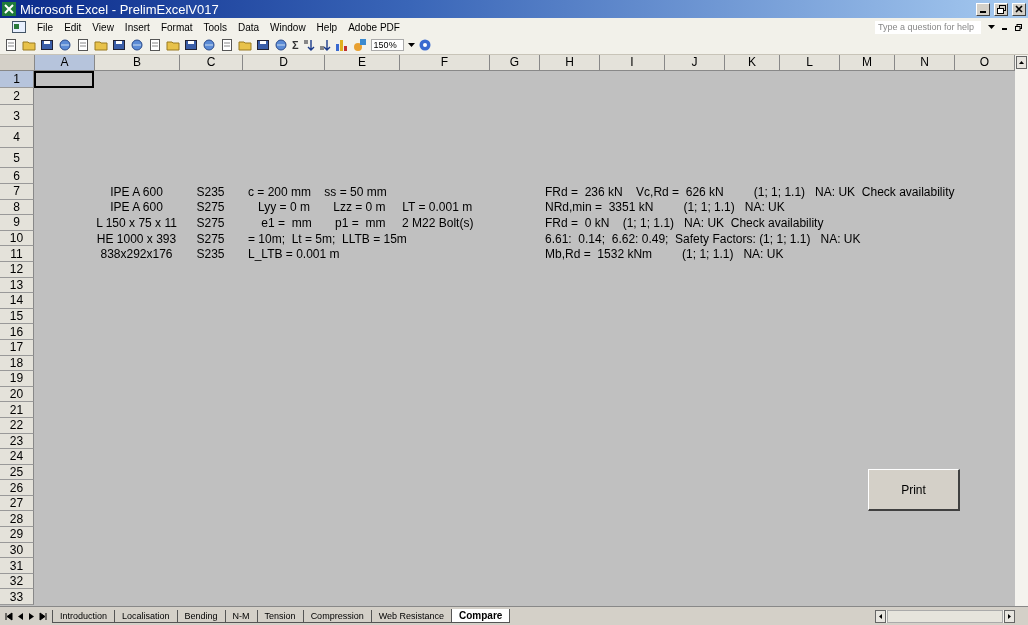  Describe the element at coordinates (45, 27) in the screenshot. I see `menu-item: File` at that location.